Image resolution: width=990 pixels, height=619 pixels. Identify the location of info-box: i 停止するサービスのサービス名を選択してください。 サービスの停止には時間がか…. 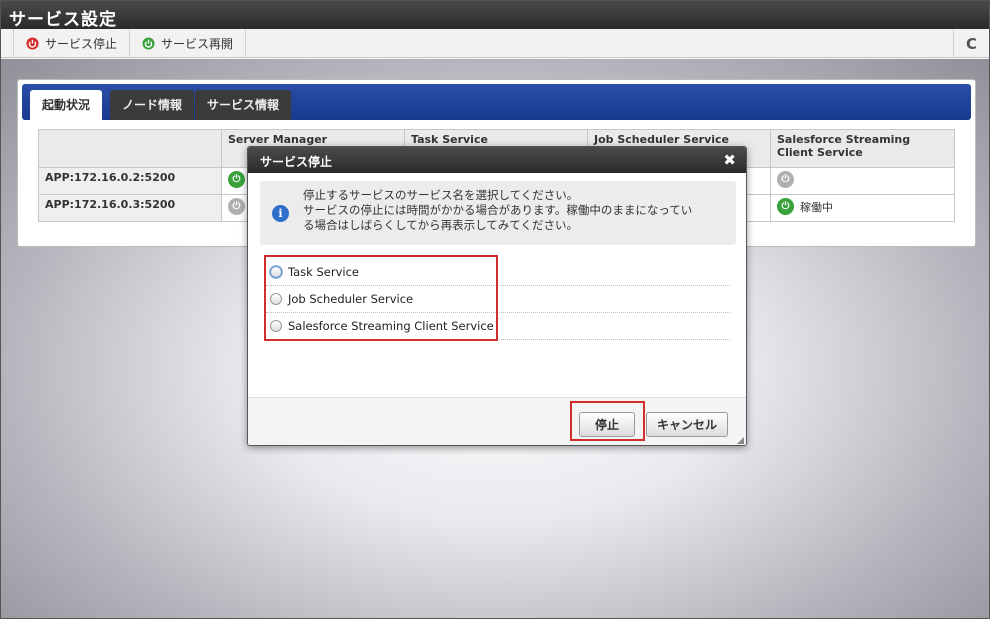
(498, 213).